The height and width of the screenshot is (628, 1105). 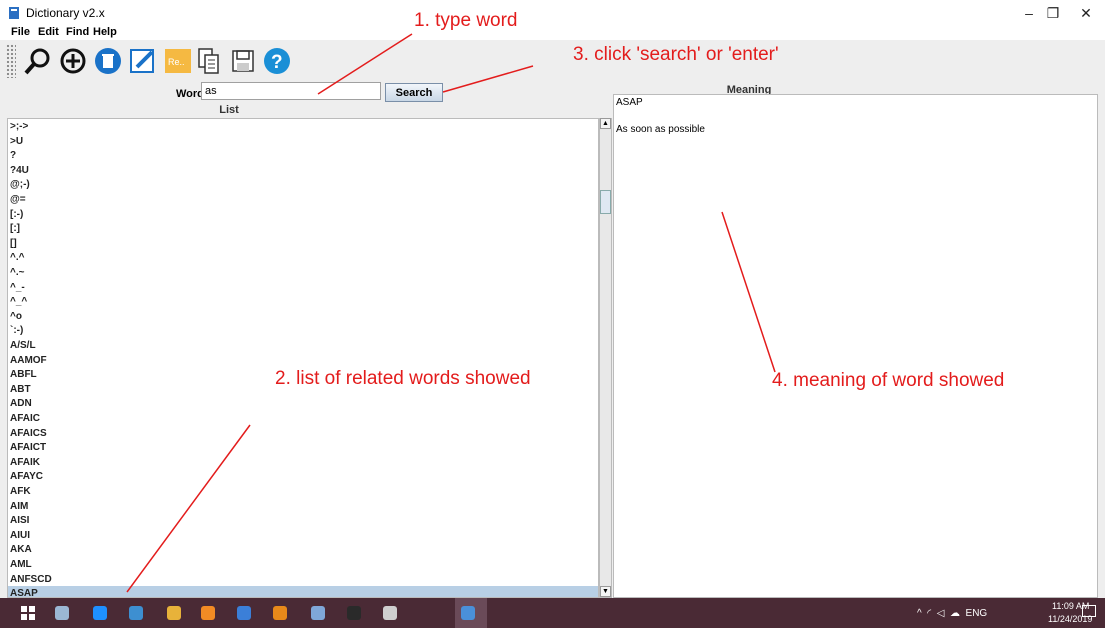 What do you see at coordinates (919, 613) in the screenshot?
I see `chevron-up-icon: ^` at bounding box center [919, 613].